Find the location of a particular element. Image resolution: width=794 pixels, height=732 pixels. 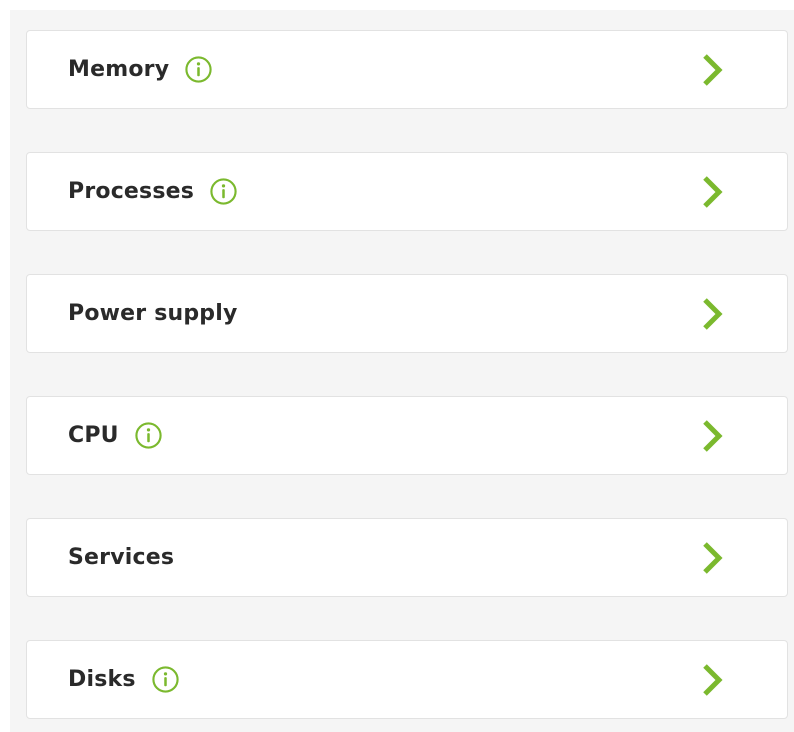

item-label-row: Disks is located at coordinates (124, 679).